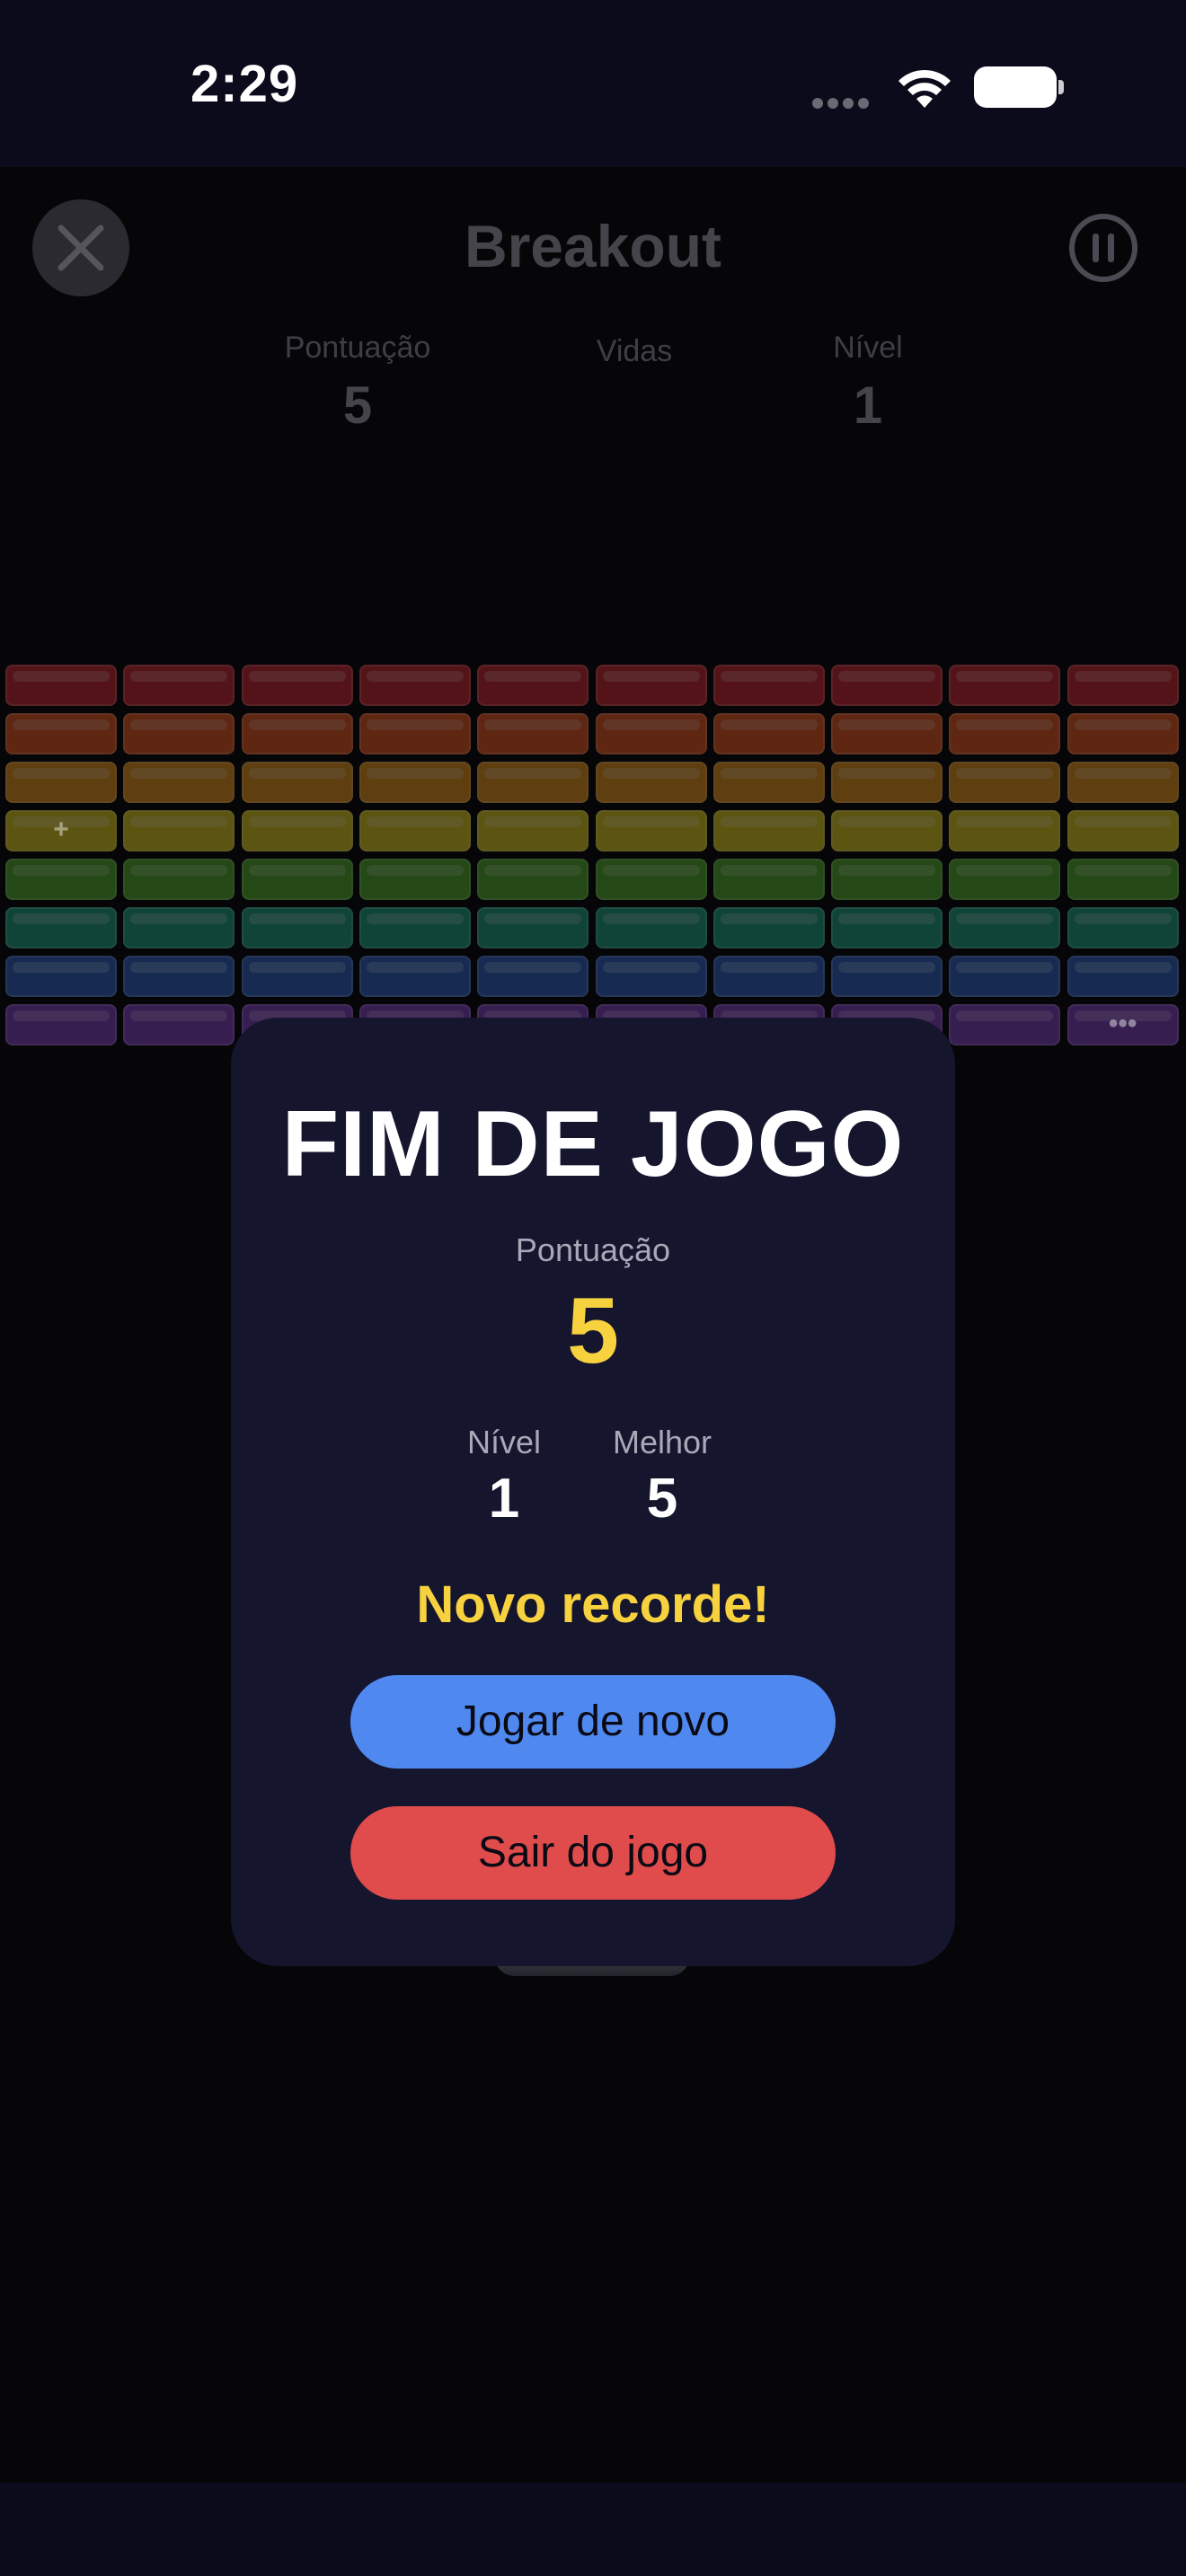  What do you see at coordinates (593, 1144) in the screenshot?
I see `game-over-title: FIM DE JOGO` at bounding box center [593, 1144].